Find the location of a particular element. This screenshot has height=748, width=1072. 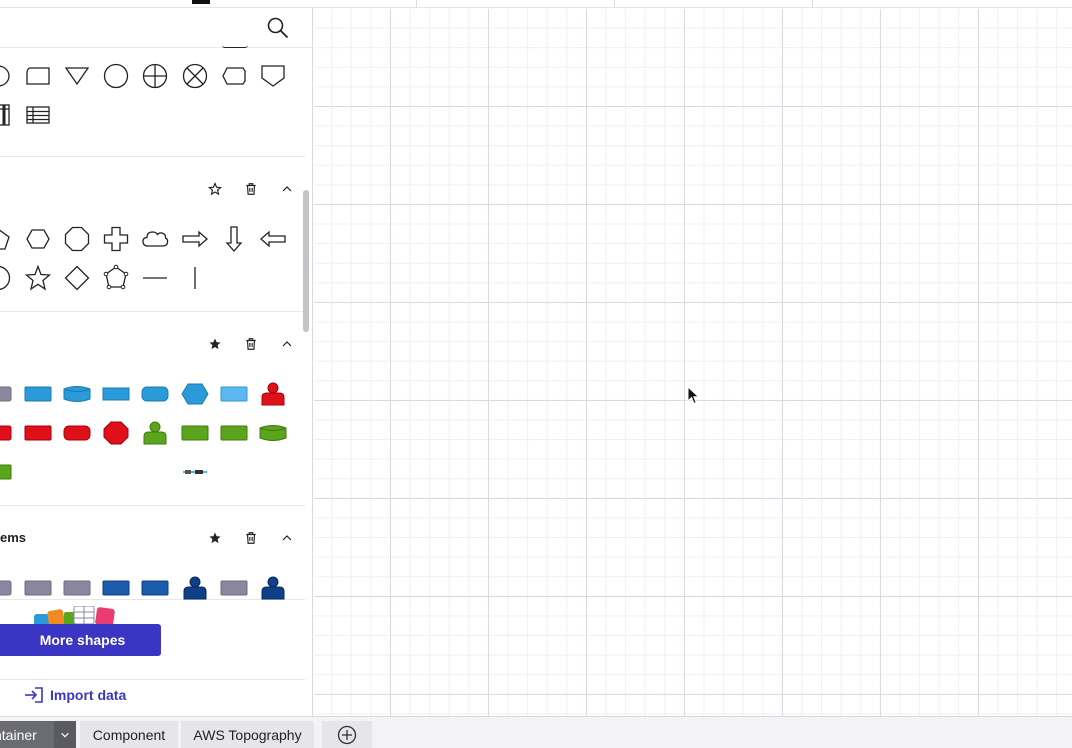

top-toolbar-strip is located at coordinates (536, 4).